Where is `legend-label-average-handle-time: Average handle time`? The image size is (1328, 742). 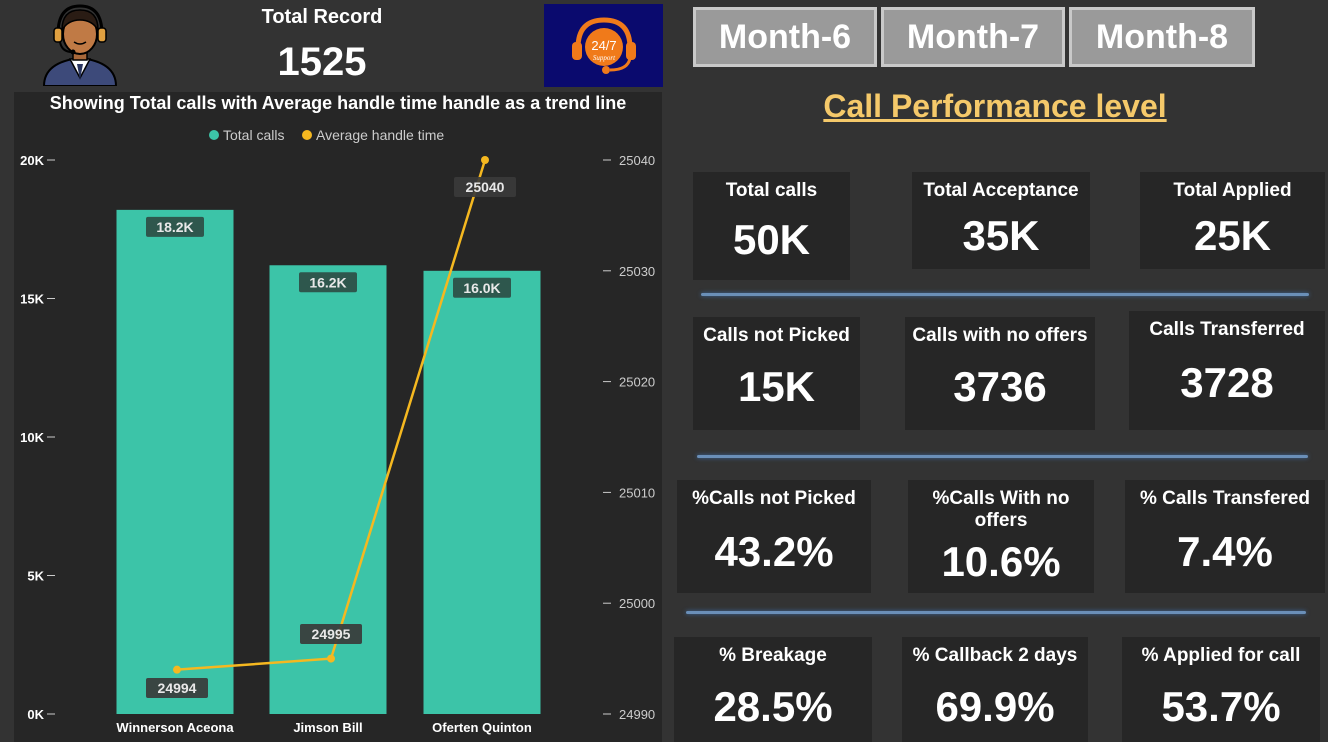
legend-label-average-handle-time: Average handle time is located at coordinates (380, 135).